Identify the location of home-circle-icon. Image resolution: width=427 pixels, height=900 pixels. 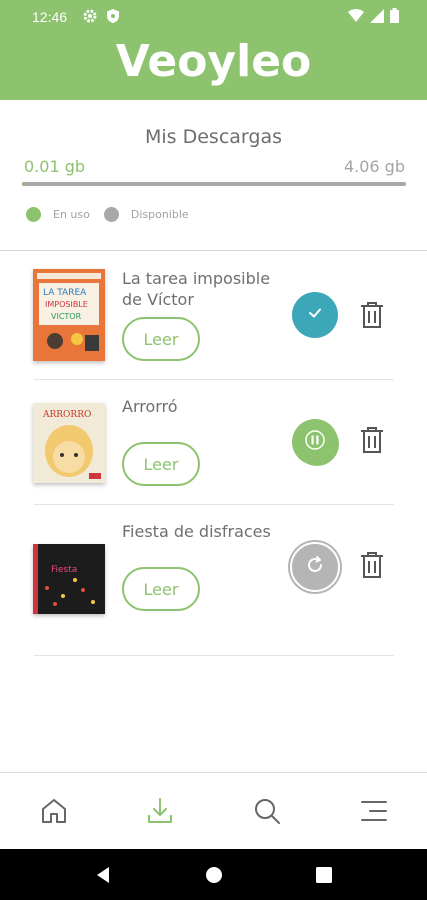
(214, 877).